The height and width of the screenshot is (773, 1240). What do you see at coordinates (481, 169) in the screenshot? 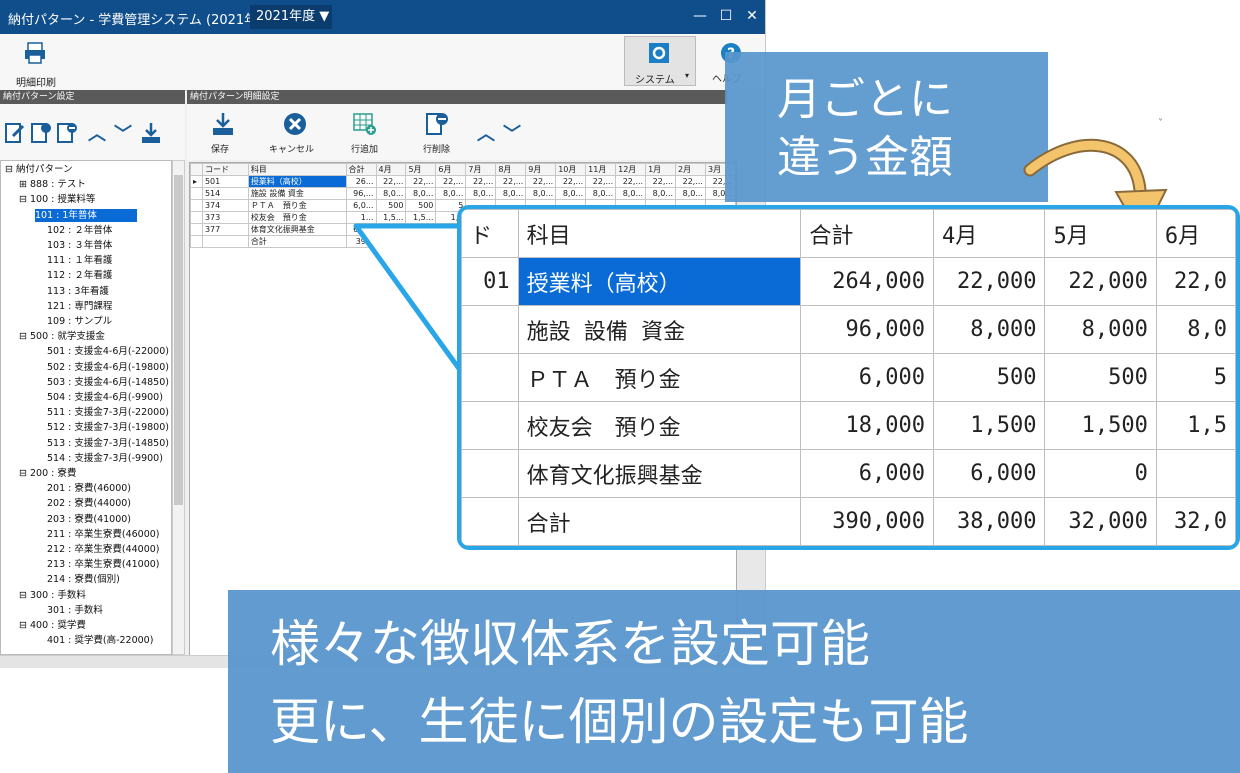
I see `grid-column-header: 7月` at bounding box center [481, 169].